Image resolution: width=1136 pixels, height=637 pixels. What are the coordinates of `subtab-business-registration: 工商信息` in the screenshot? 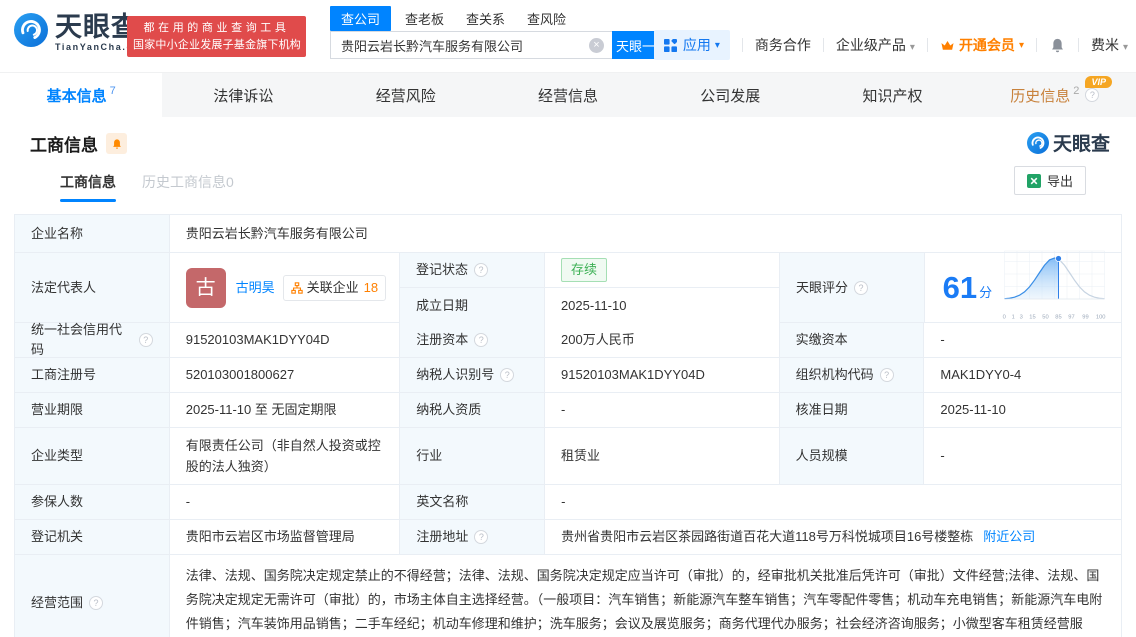 It's located at (88, 187).